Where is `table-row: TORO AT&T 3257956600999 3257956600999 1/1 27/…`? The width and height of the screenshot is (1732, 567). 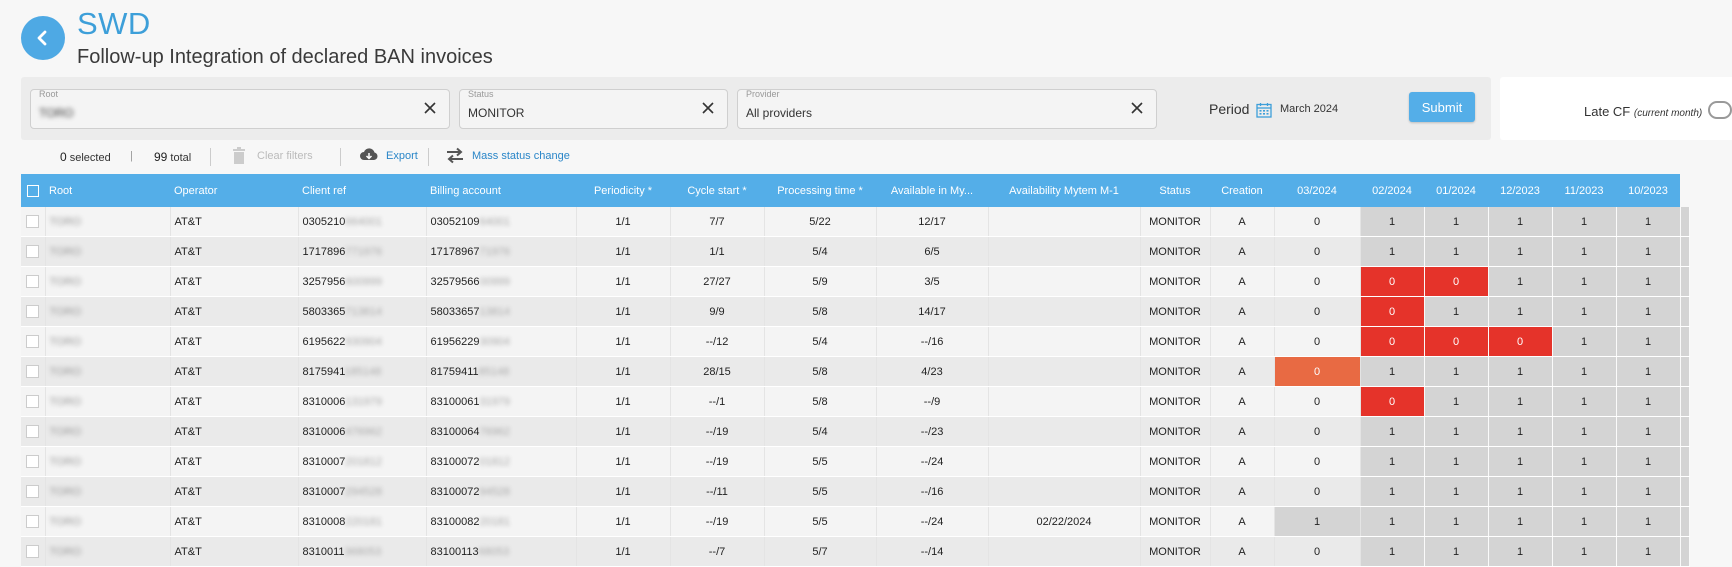
table-row: TORO AT&T 3257956600999 3257956600999 1/1 27/… is located at coordinates (855, 281).